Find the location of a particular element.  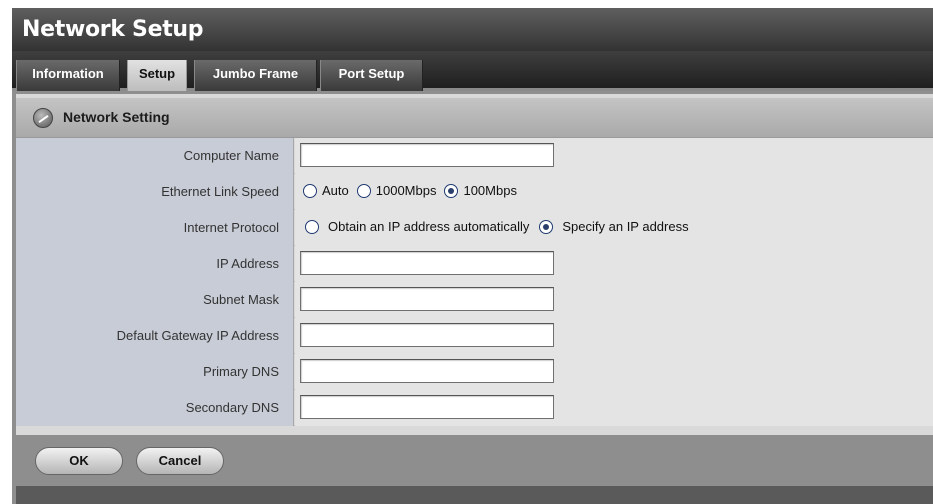

secondary-dns-label: Secondary DNS is located at coordinates (232, 407).